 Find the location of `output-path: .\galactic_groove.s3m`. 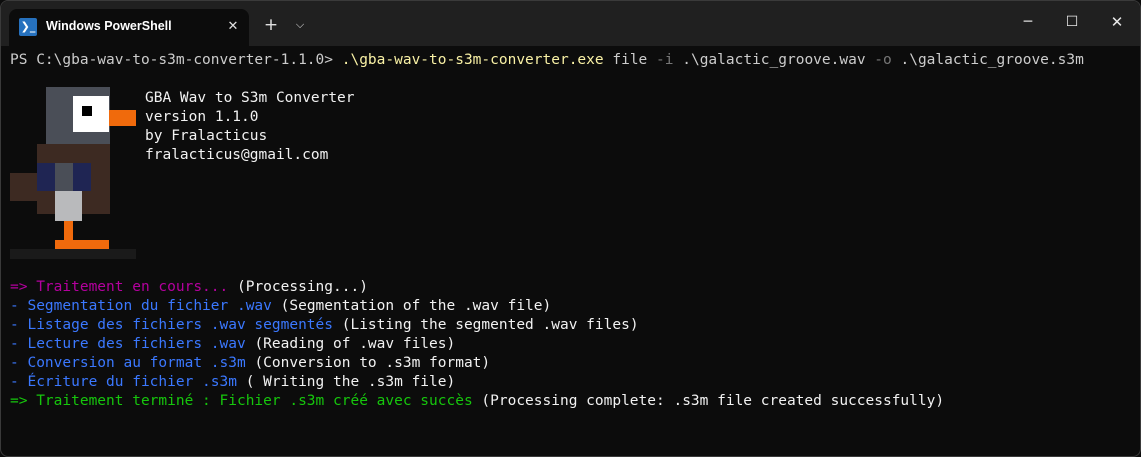

output-path: .\galactic_groove.s3m is located at coordinates (987, 60).